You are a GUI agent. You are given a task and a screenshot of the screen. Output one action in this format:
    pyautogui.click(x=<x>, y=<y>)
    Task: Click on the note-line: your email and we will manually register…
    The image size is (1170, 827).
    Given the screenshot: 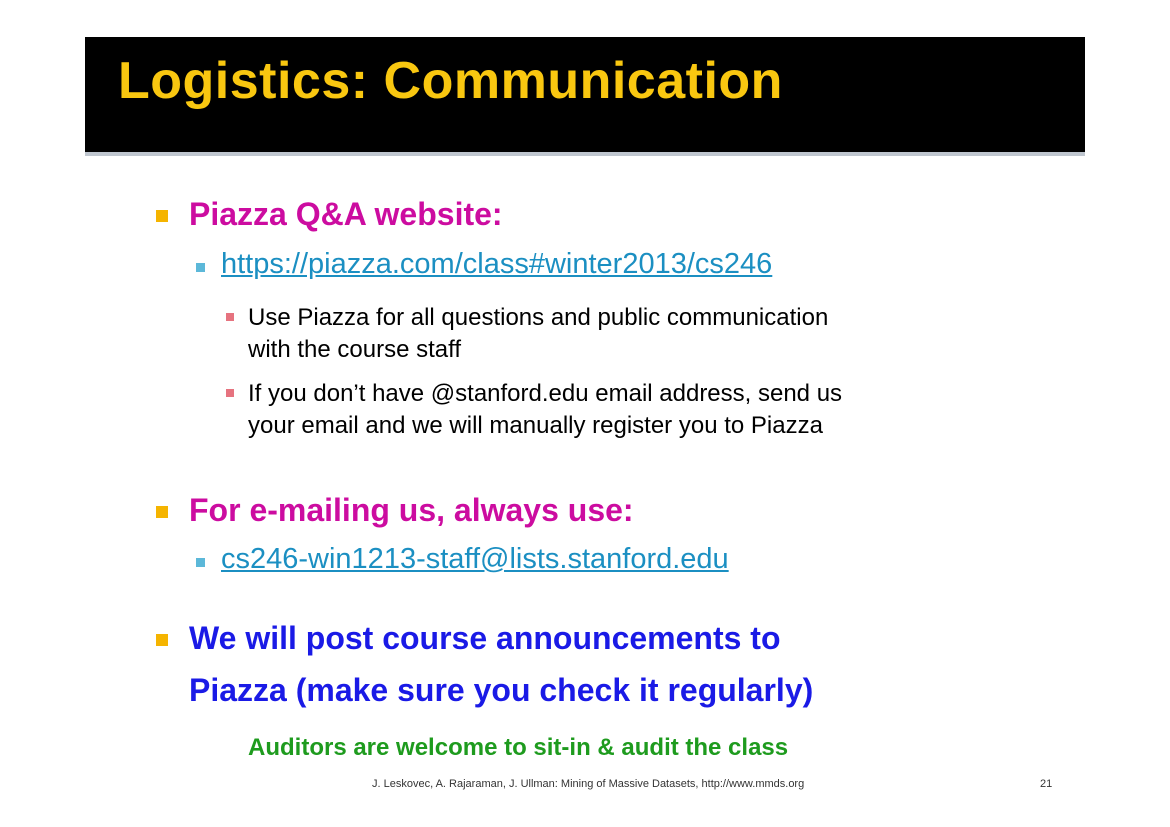 What is the action you would take?
    pyautogui.click(x=535, y=425)
    